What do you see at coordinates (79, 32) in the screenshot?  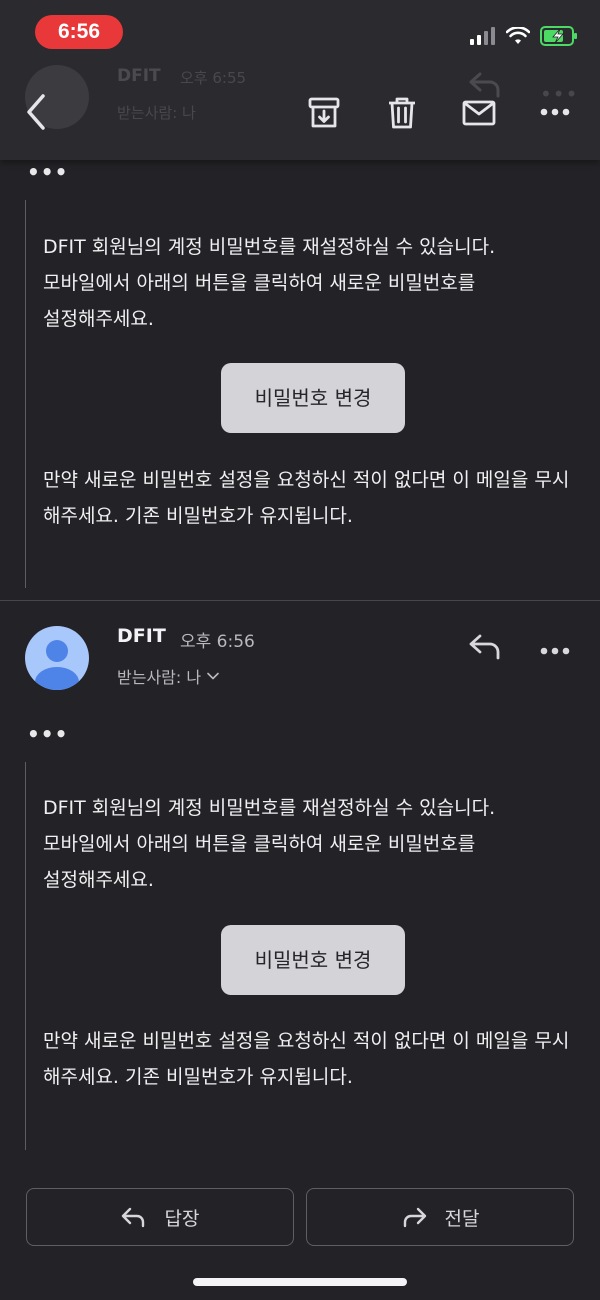 I see `status-time: 6:56` at bounding box center [79, 32].